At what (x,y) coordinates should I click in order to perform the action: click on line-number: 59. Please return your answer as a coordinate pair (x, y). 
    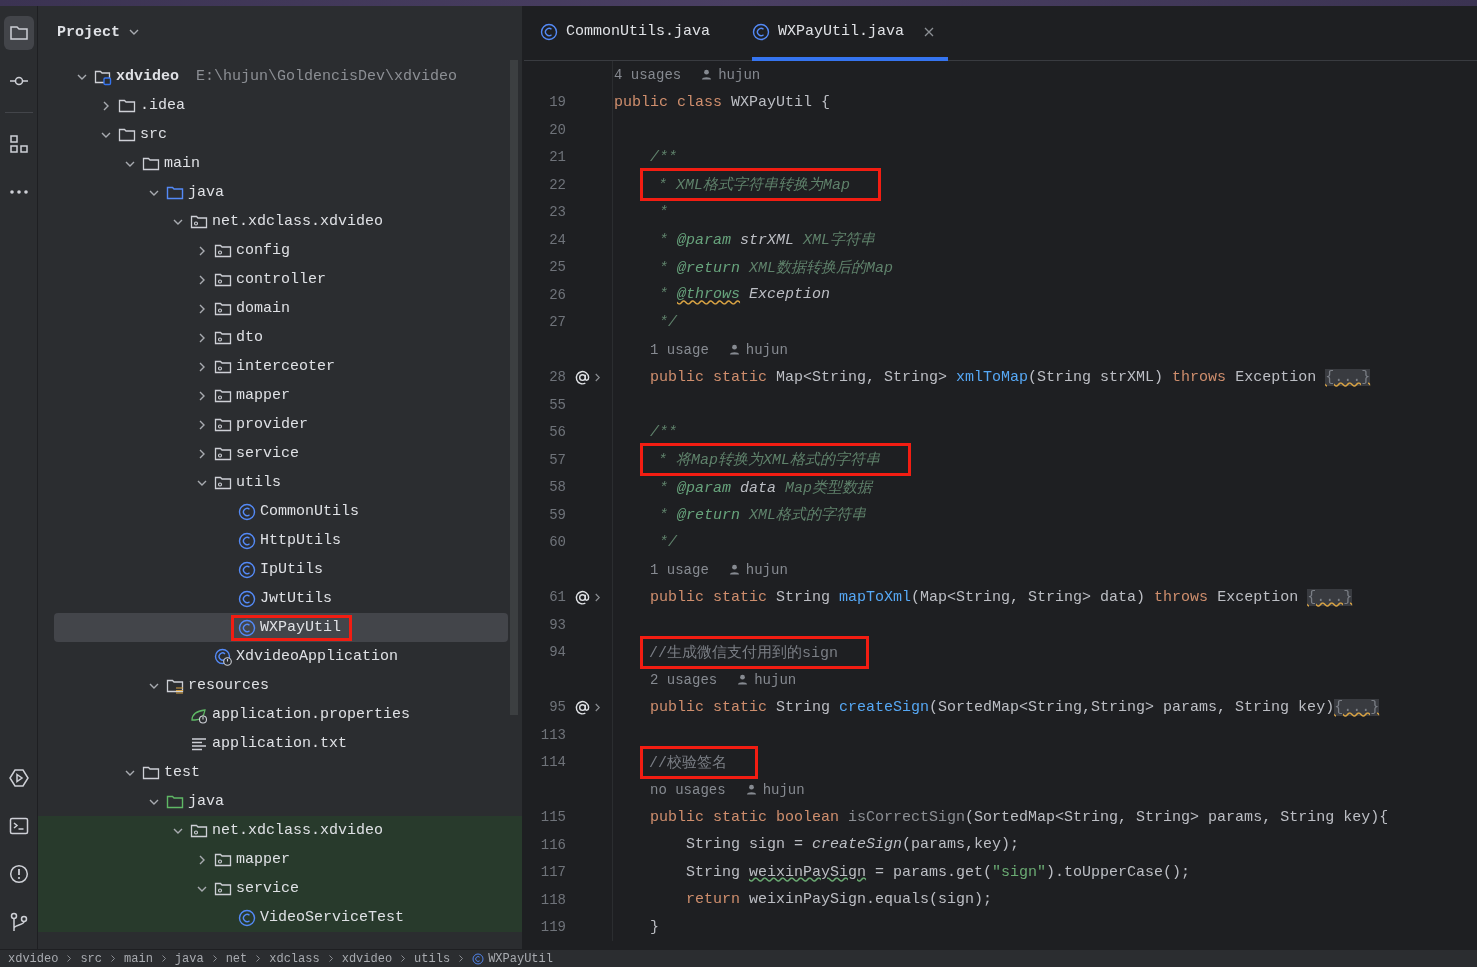
    Looking at the image, I should click on (557, 514).